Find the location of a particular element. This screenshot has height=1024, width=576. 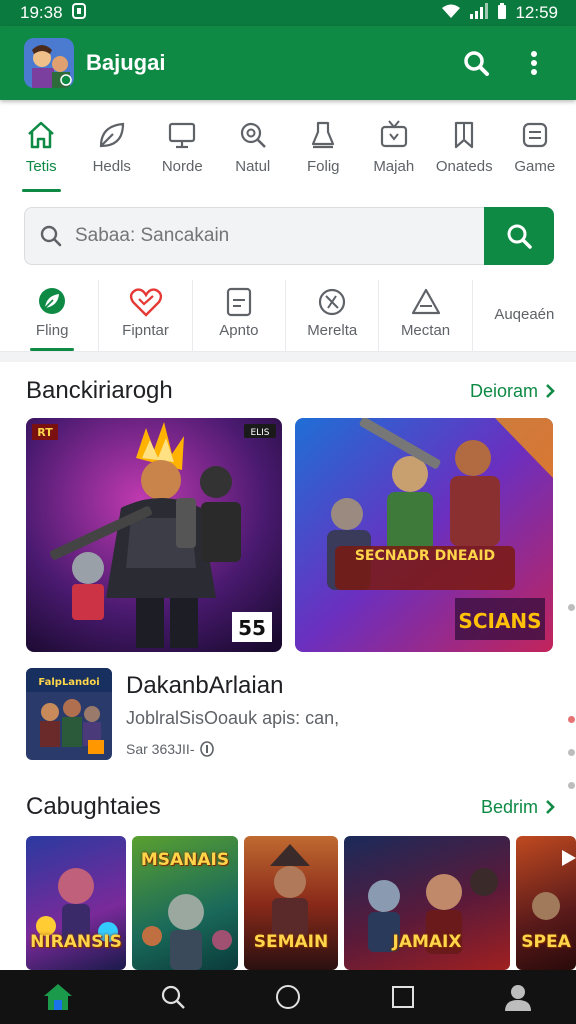

see-more-link: Bedrim is located at coordinates (518, 807).